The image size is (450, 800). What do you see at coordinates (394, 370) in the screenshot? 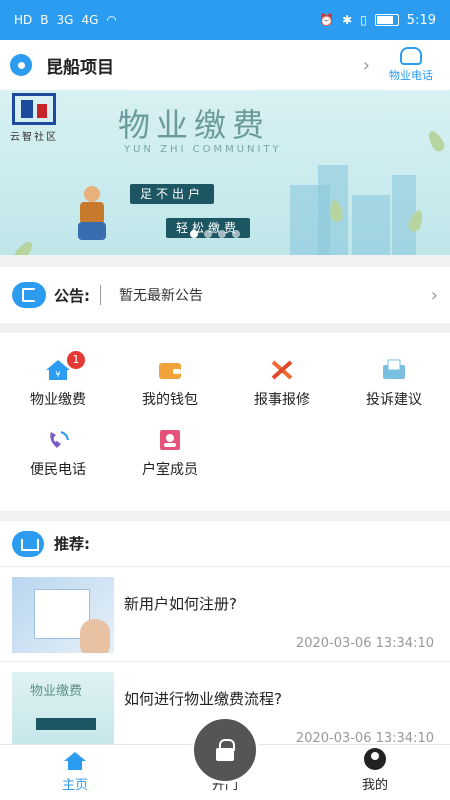
I see `complaint-icon` at bounding box center [394, 370].